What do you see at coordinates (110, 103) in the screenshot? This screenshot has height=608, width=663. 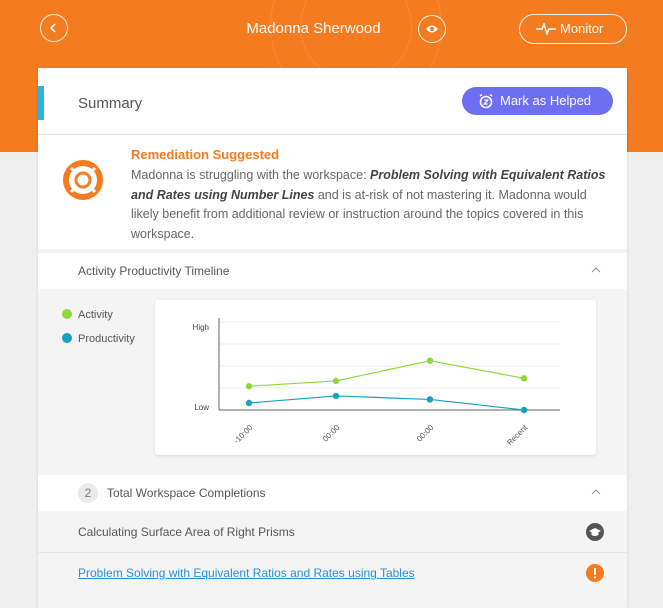 I see `summary-title: Summary` at bounding box center [110, 103].